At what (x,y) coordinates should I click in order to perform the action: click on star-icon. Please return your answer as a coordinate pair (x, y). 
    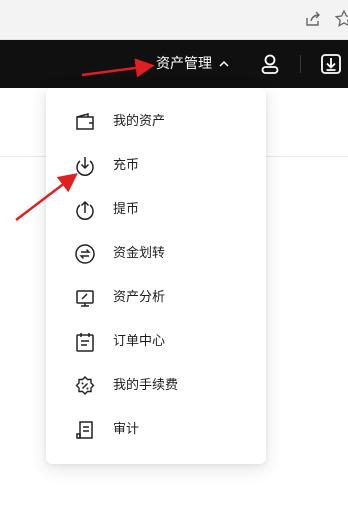
    Looking at the image, I should click on (341, 19).